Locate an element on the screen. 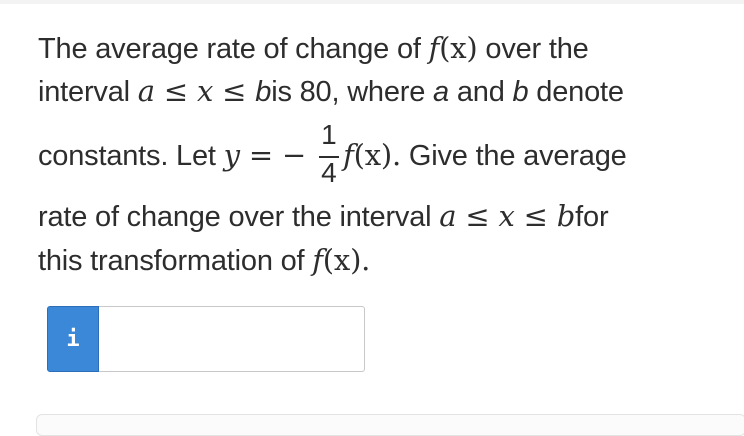  answer-row: i is located at coordinates (206, 339).